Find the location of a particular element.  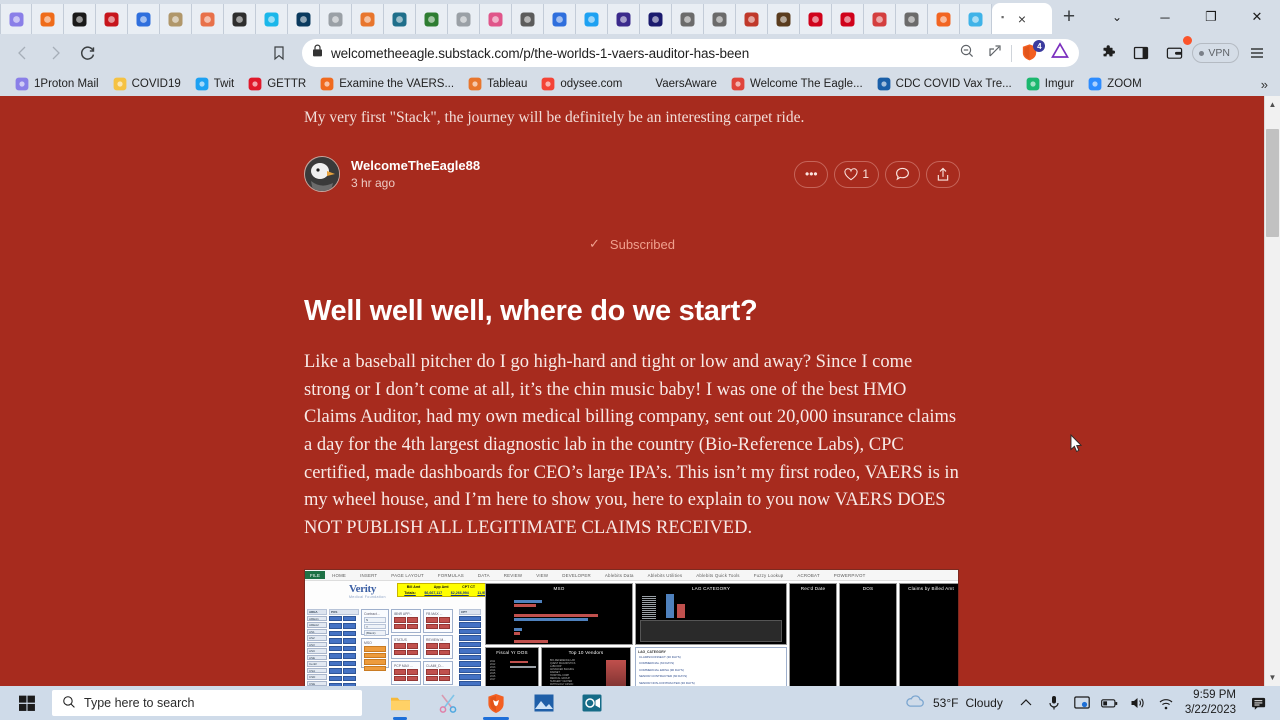

telegram-tab is located at coordinates (976, 19).